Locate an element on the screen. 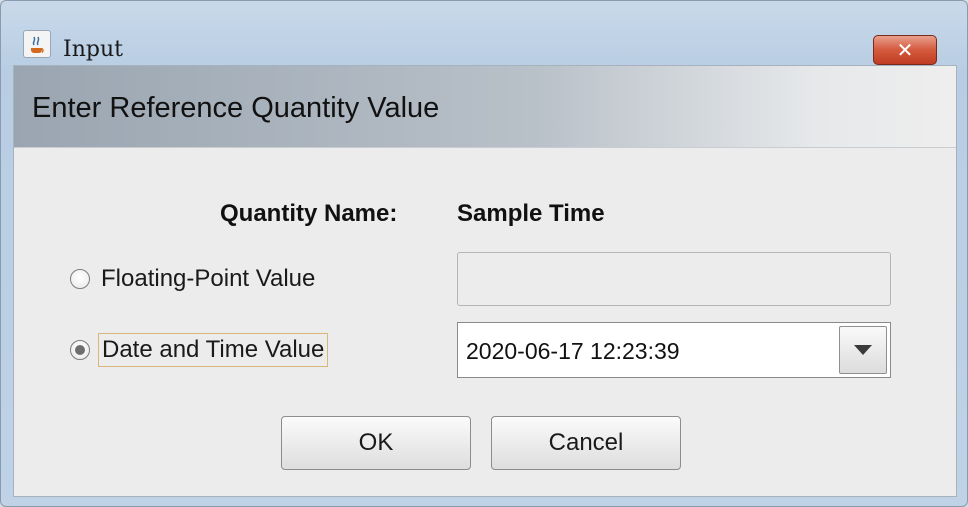 This screenshot has width=968, height=507. quantity-name-value: Sample Time is located at coordinates (531, 213).